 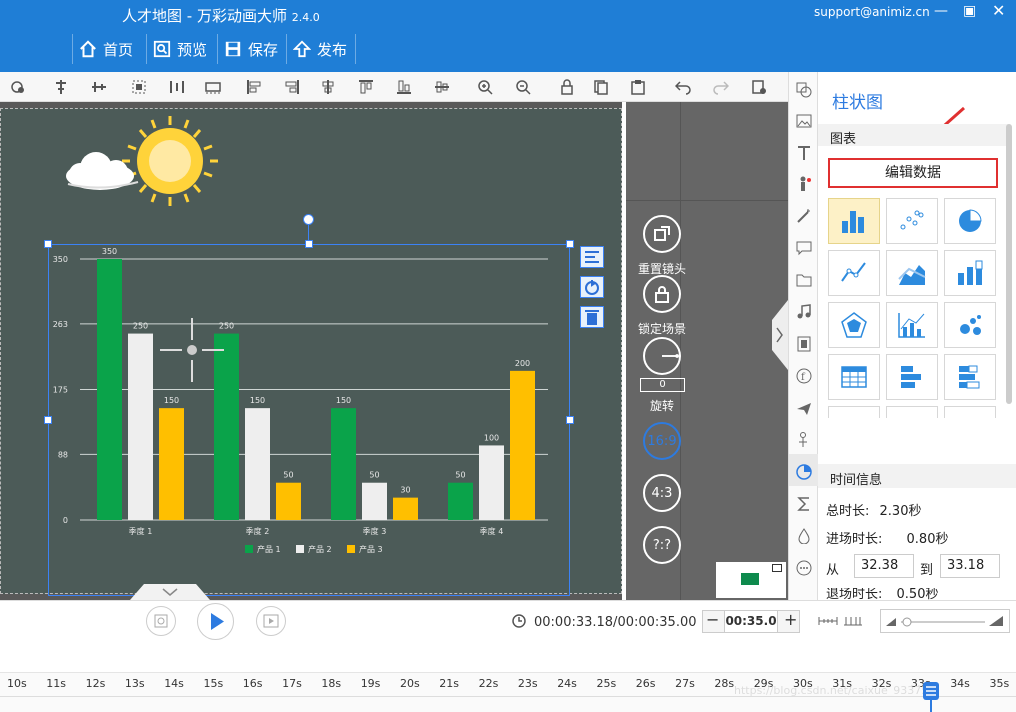 What do you see at coordinates (1009, 264) in the screenshot?
I see `panel-scrollbar` at bounding box center [1009, 264].